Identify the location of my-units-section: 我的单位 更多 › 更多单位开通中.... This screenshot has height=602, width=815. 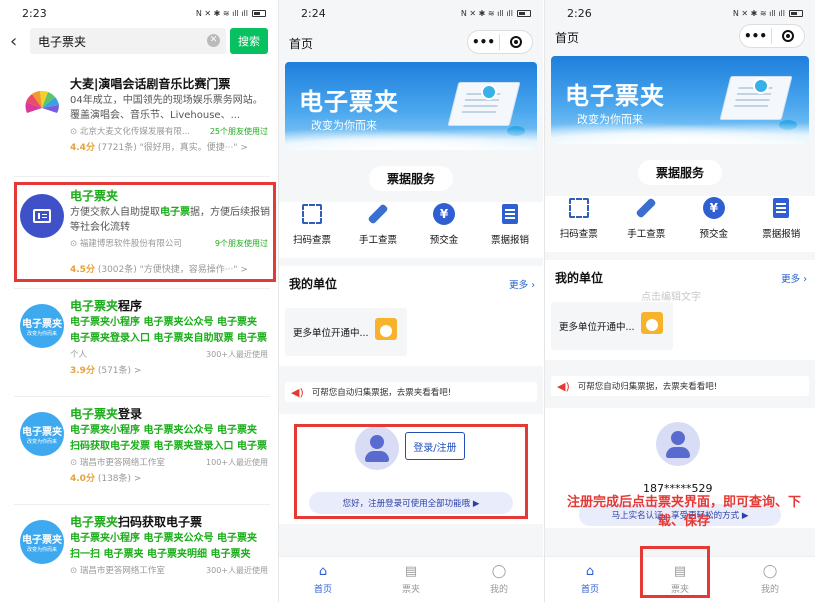
(411, 316).